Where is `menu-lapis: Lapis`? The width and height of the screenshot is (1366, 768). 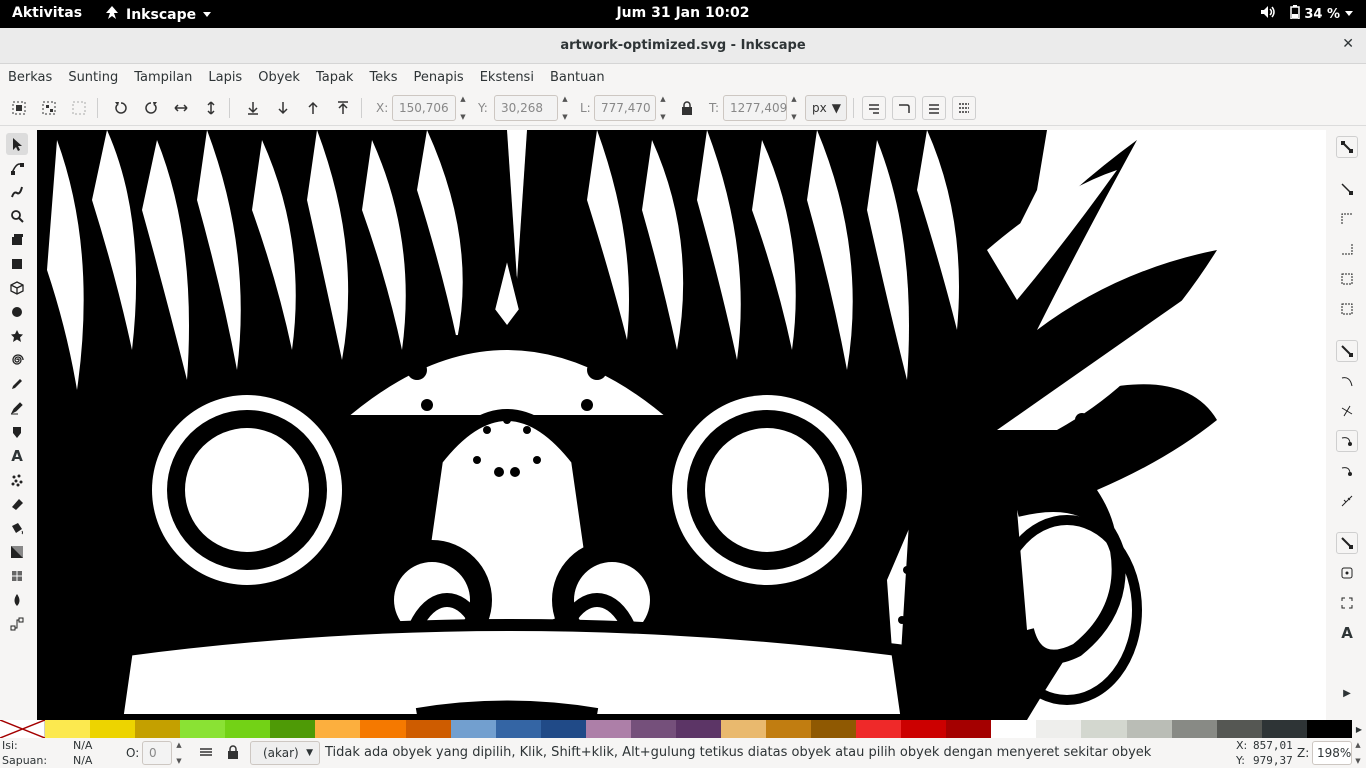
menu-lapis: Lapis is located at coordinates (225, 77).